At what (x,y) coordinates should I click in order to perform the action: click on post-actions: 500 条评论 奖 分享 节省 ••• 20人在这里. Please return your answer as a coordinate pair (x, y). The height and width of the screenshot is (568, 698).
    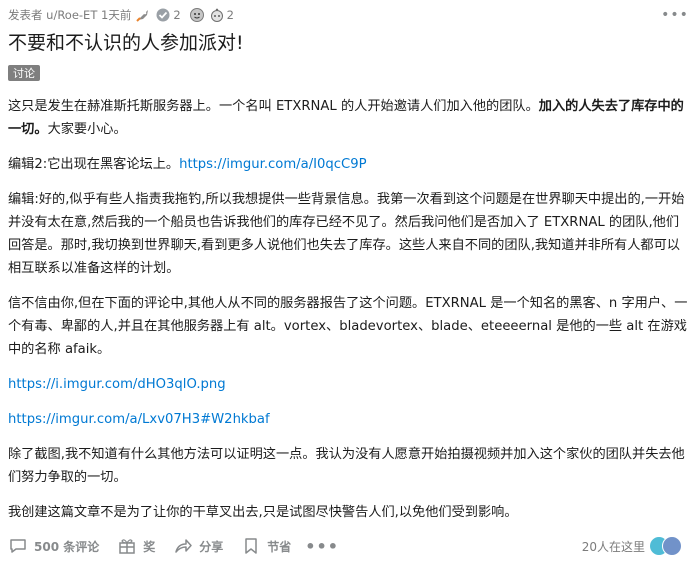
    Looking at the image, I should click on (349, 546).